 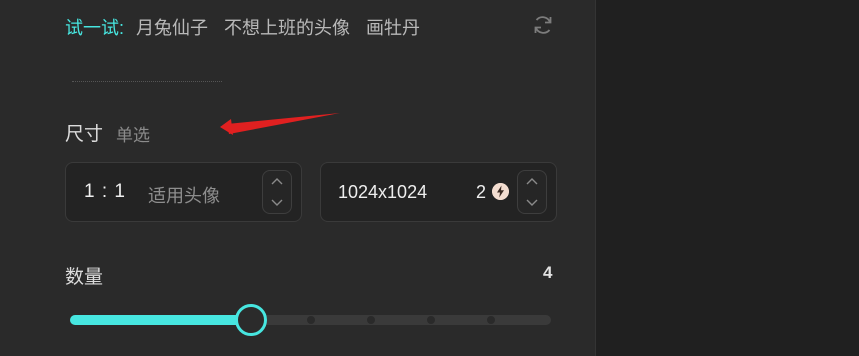 What do you see at coordinates (543, 25) in the screenshot?
I see `refresh-icon` at bounding box center [543, 25].